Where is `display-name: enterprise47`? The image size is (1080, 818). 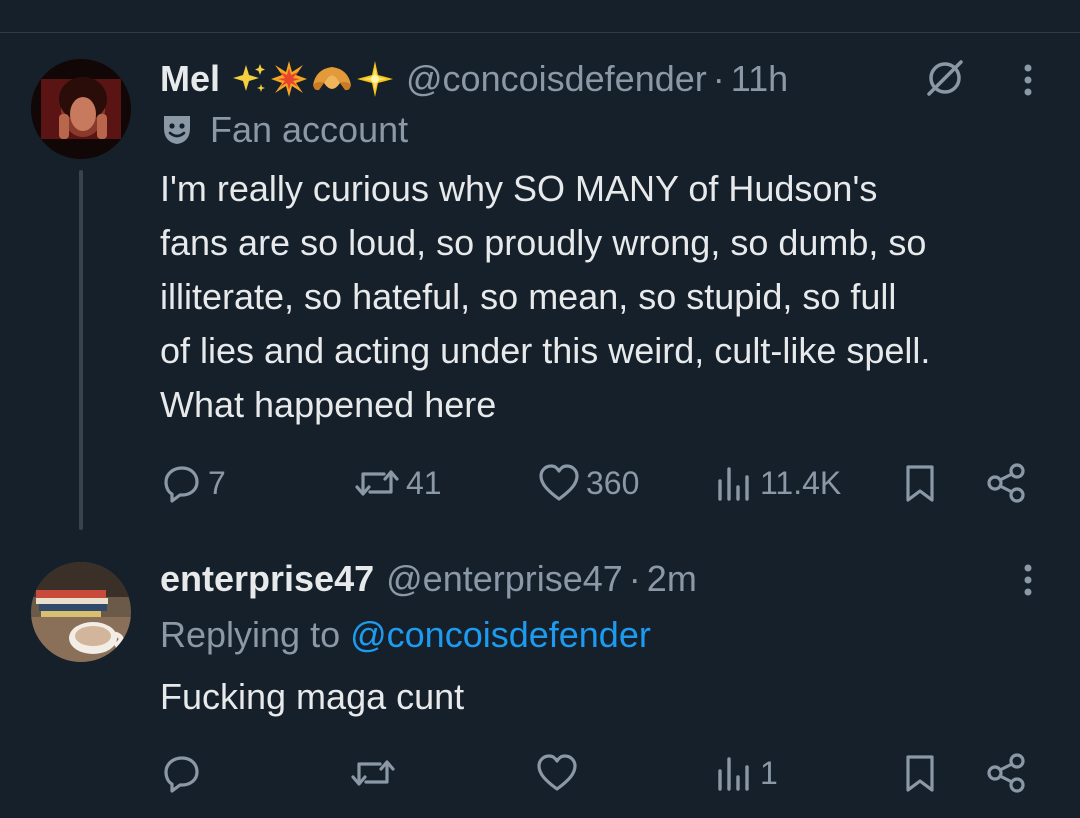 display-name: enterprise47 is located at coordinates (267, 579).